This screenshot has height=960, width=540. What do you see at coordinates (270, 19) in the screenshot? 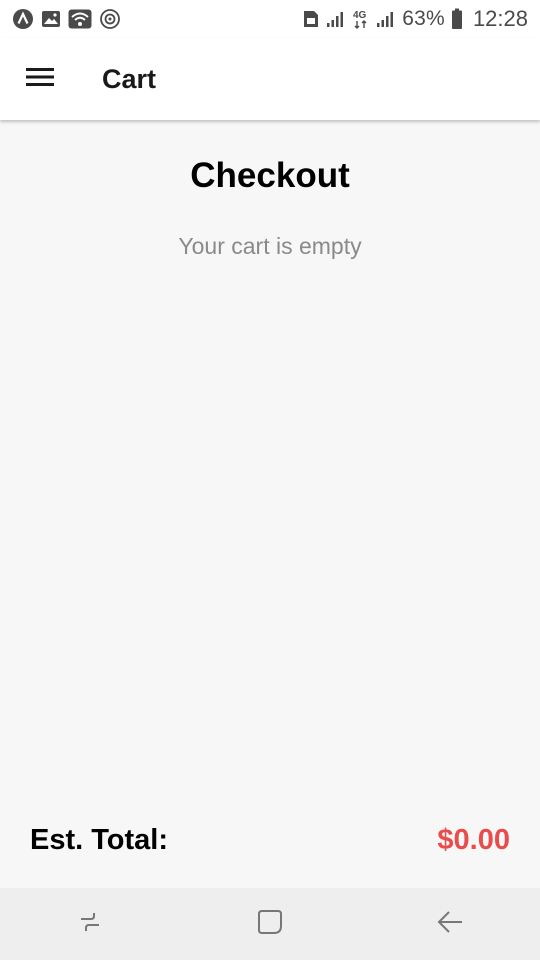
I see `status-bar: 4G 63% 12:28` at bounding box center [270, 19].